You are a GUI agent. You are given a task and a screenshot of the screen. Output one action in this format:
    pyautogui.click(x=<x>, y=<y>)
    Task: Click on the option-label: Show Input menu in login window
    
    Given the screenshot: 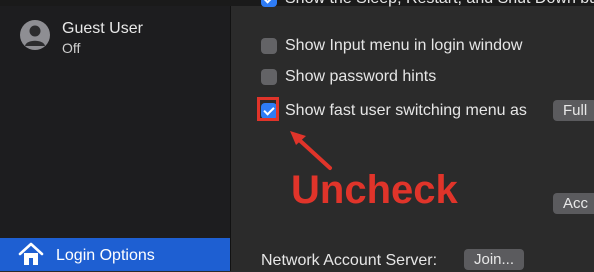 What is the action you would take?
    pyautogui.click(x=404, y=45)
    